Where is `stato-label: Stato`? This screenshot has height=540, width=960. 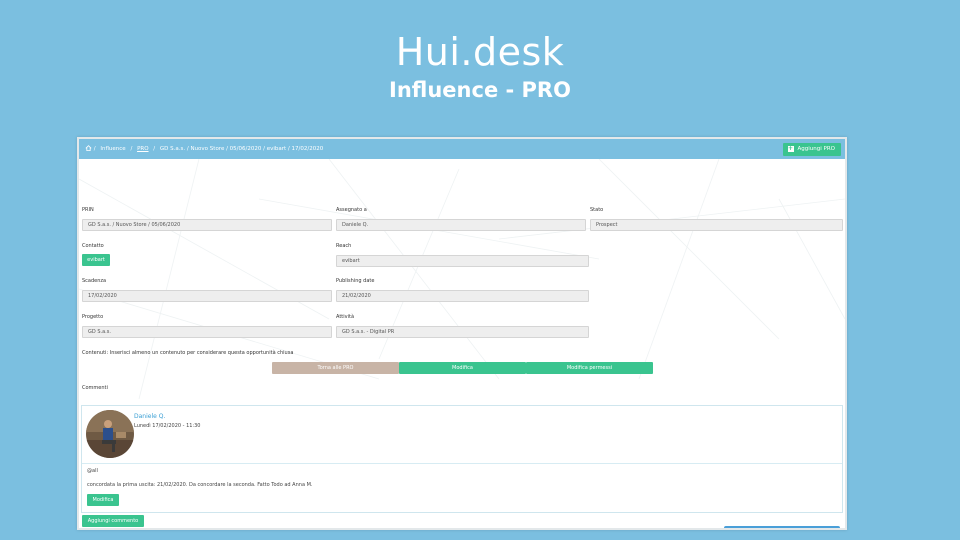 stato-label: Stato is located at coordinates (597, 210).